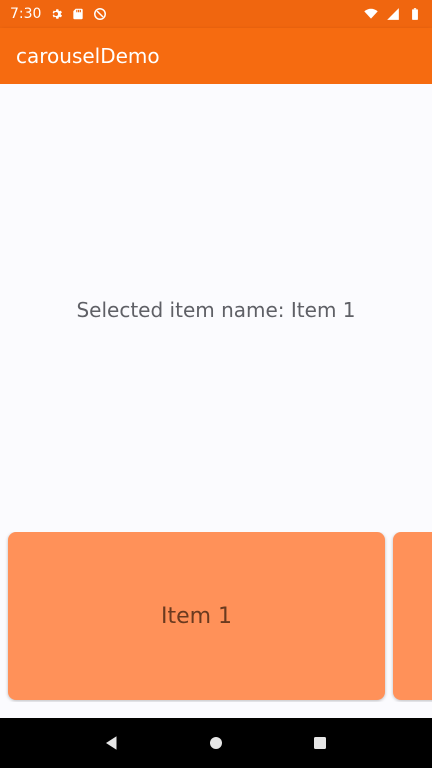  I want to click on cellular-signal-icon, so click(393, 14).